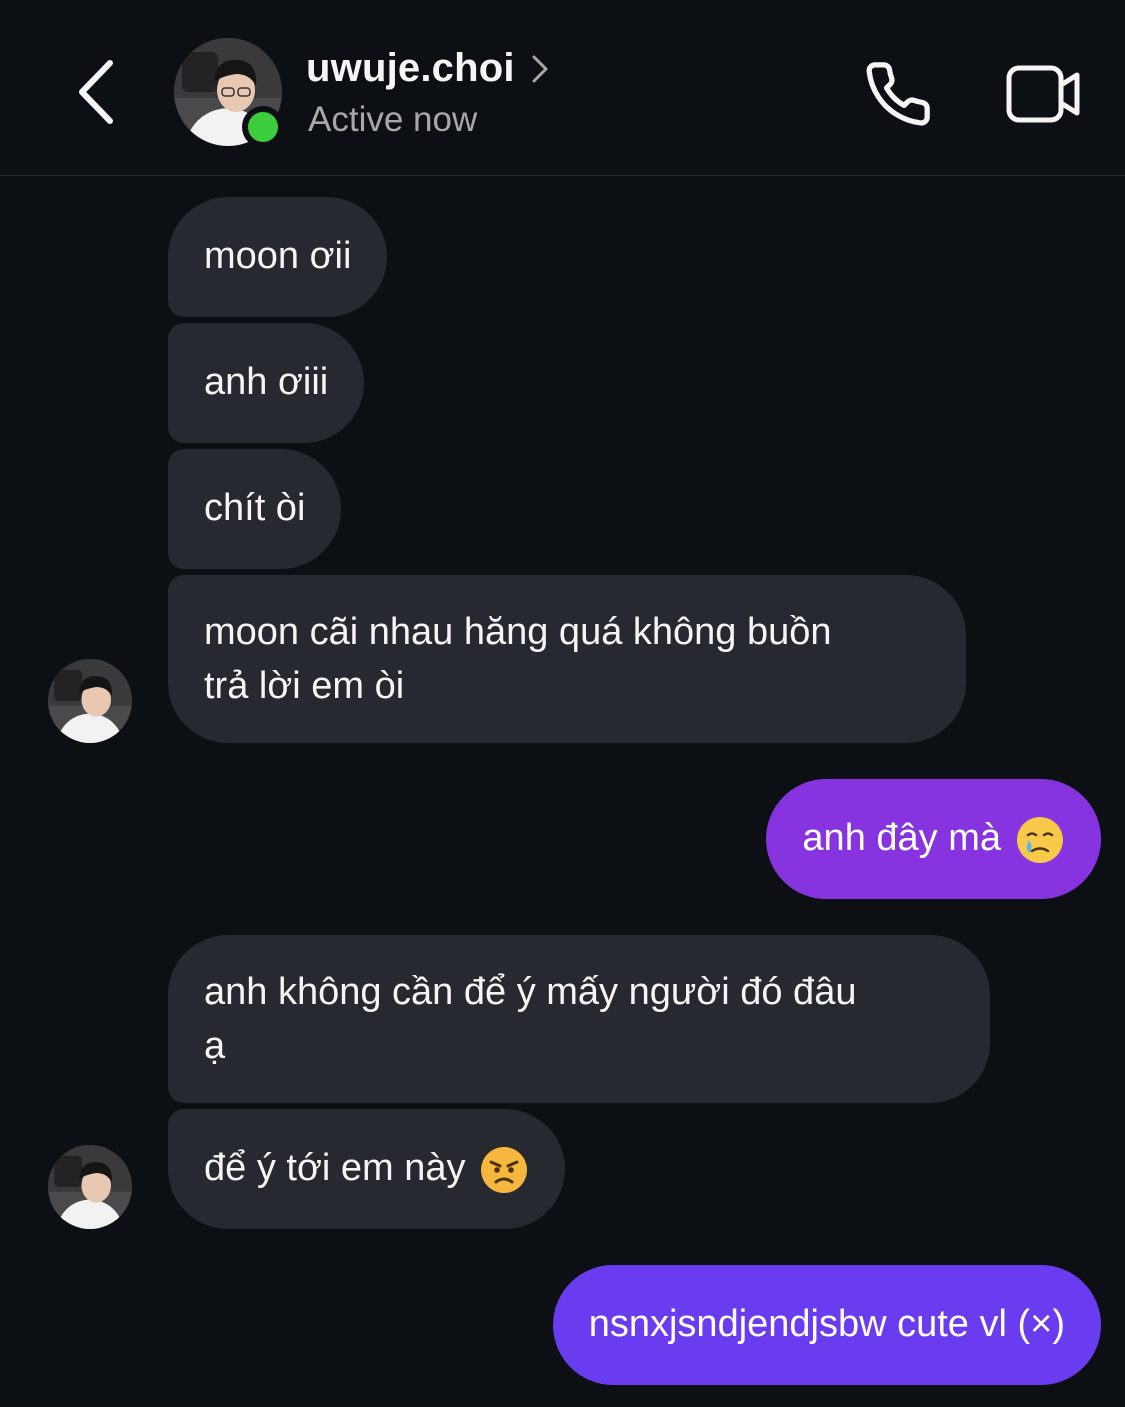 This screenshot has height=1407, width=1125. Describe the element at coordinates (215, 1046) in the screenshot. I see `message-text-line: ạ` at that location.